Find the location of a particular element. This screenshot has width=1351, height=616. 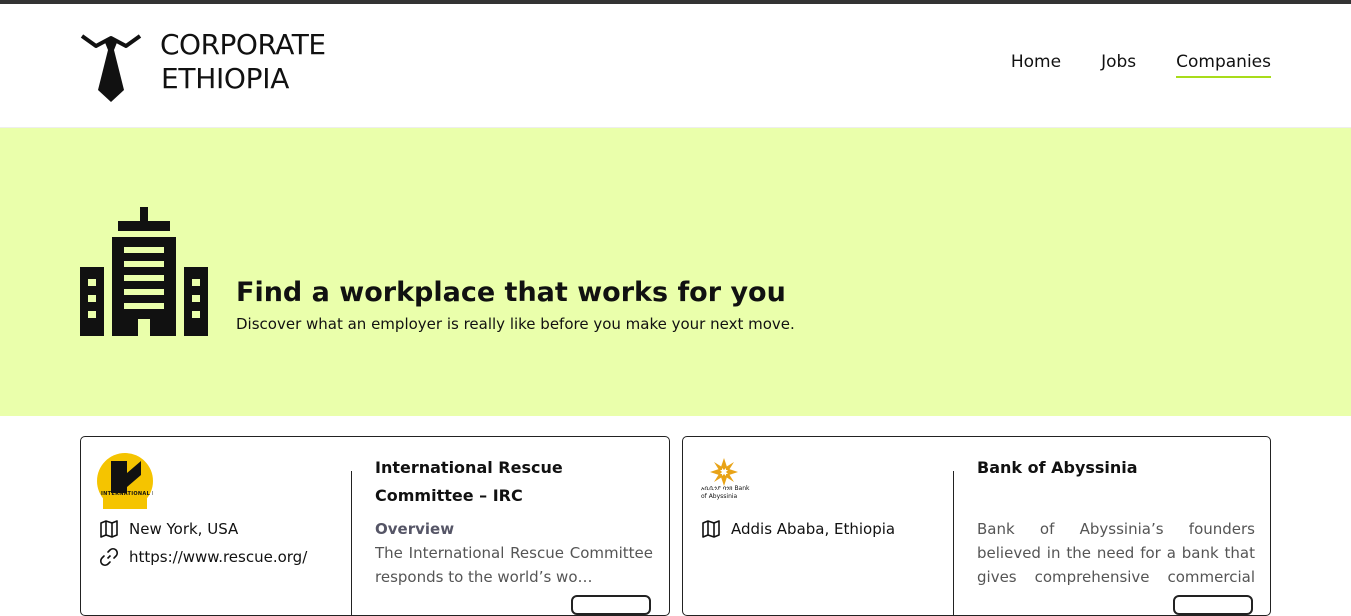

office-building-icon is located at coordinates (144, 271).